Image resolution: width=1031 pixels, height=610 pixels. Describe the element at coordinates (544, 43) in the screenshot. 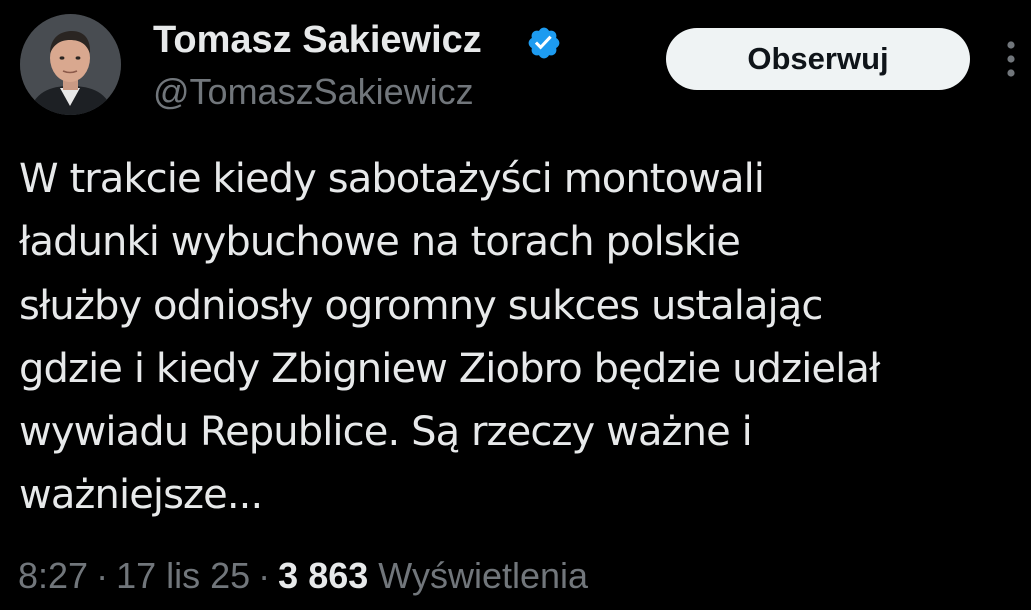

I see `verified-badge-icon` at that location.